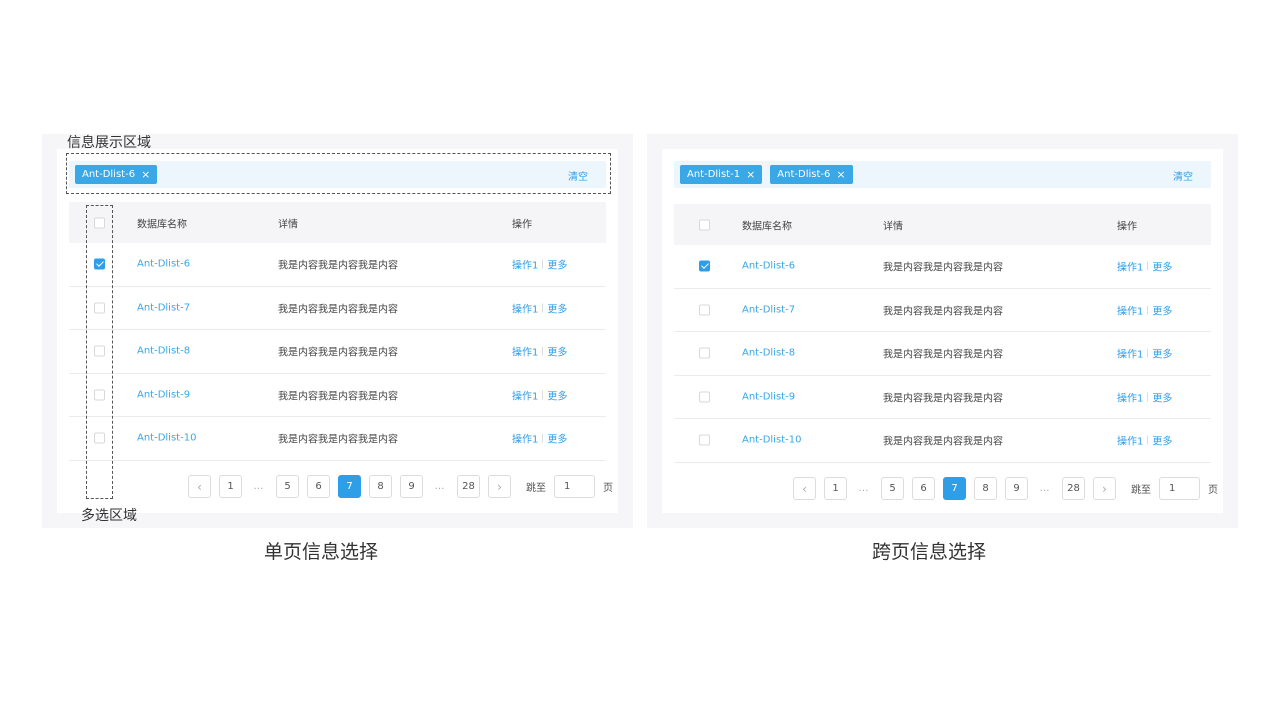 Image resolution: width=1280 pixels, height=720 pixels. I want to click on multi-select-annotation: 多选区域, so click(109, 516).